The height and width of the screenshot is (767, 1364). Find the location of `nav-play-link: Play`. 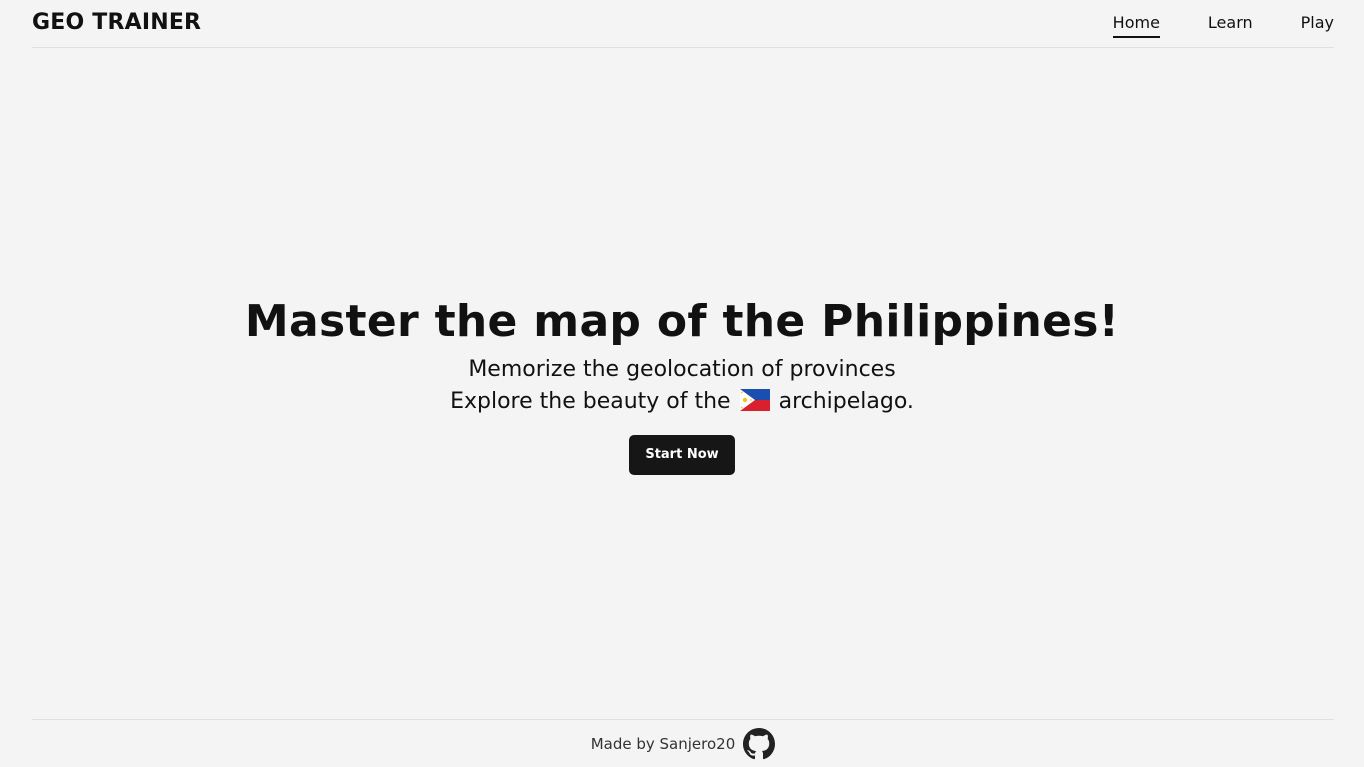

nav-play-link: Play is located at coordinates (1317, 25).